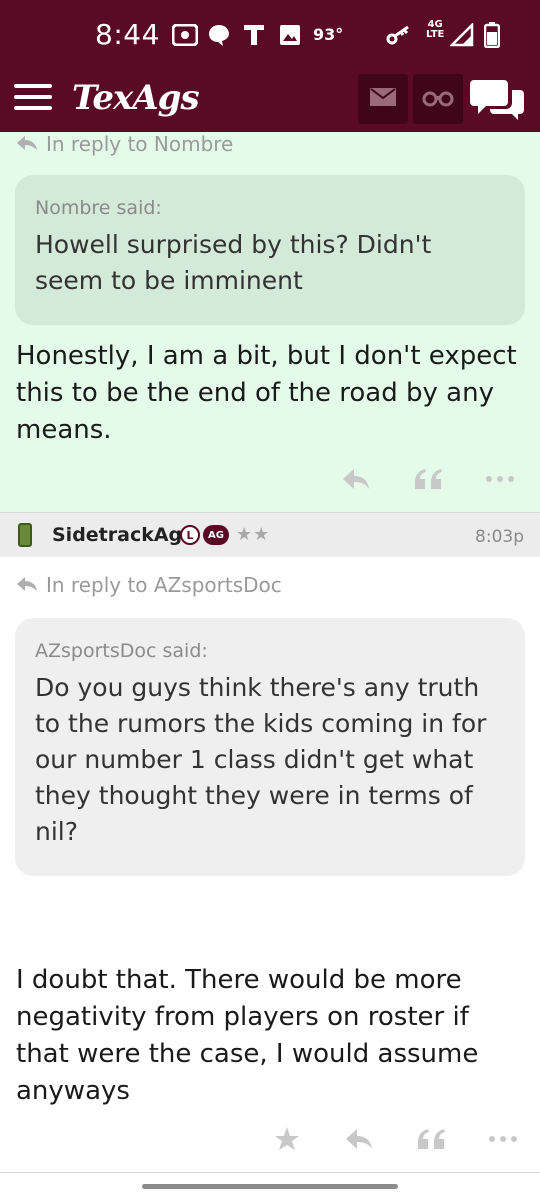 The height and width of the screenshot is (1200, 540). I want to click on reply-to-link: In reply to AZsportsDoc, so click(149, 585).